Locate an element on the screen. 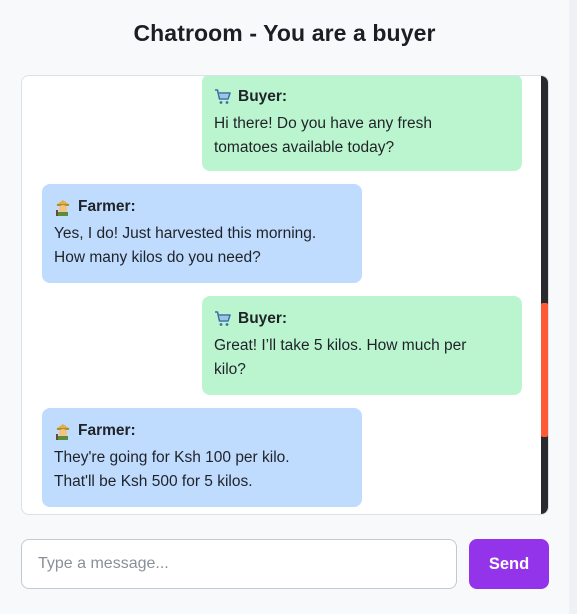  message-line: They're going for Ksh 100 per kilo. is located at coordinates (172, 457).